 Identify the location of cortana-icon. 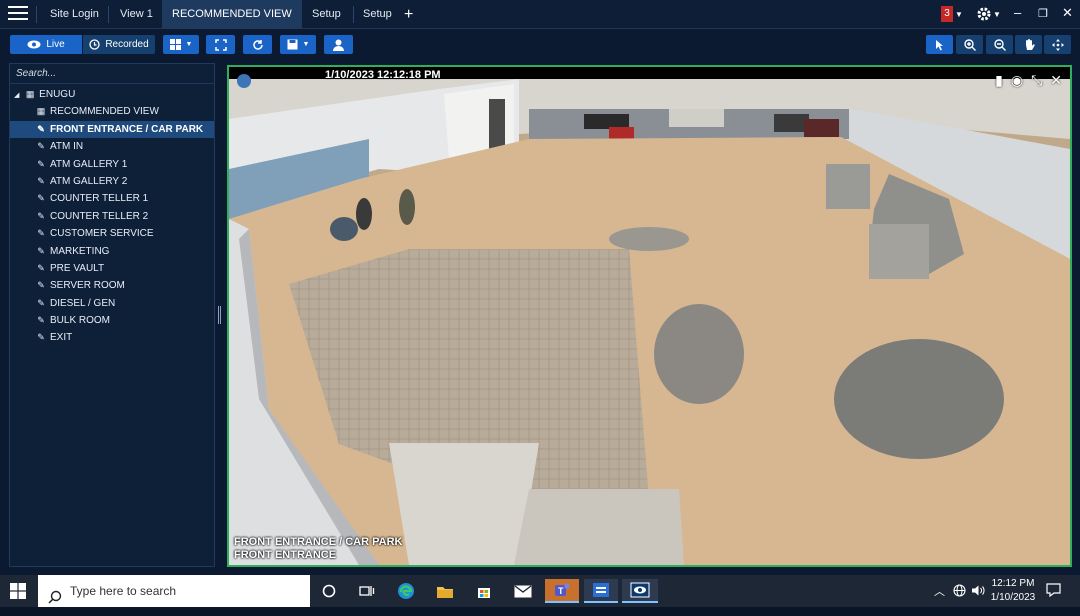
(329, 591).